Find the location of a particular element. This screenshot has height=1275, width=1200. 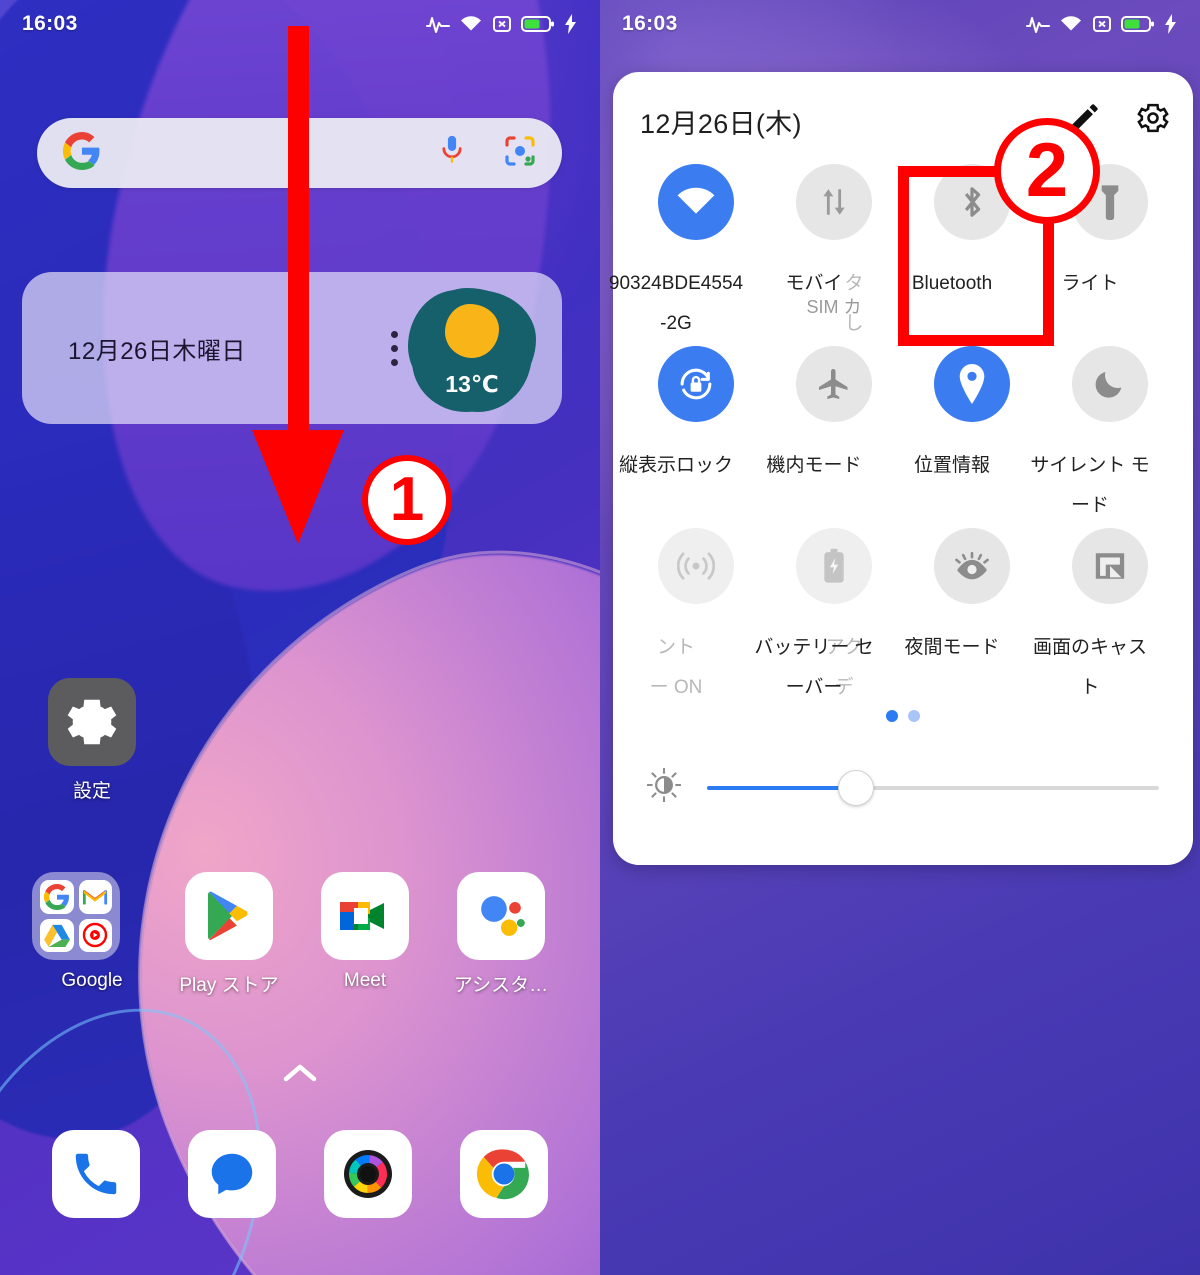

airplane-icon is located at coordinates (834, 384).